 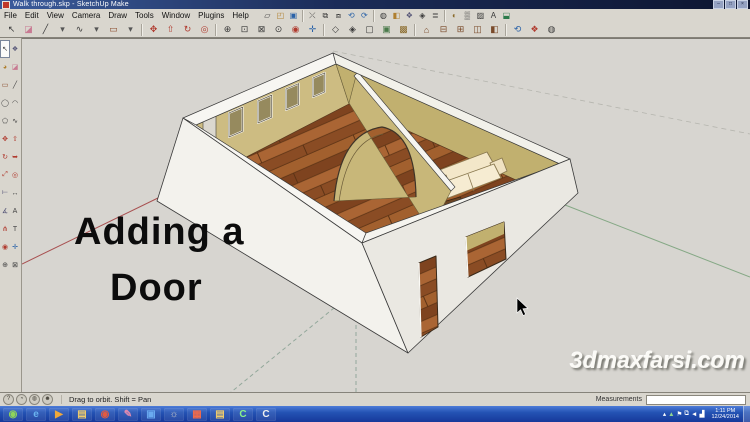 I want to click on taskbar-clock: 1:11 PM 12/24/2014, so click(x=725, y=414).